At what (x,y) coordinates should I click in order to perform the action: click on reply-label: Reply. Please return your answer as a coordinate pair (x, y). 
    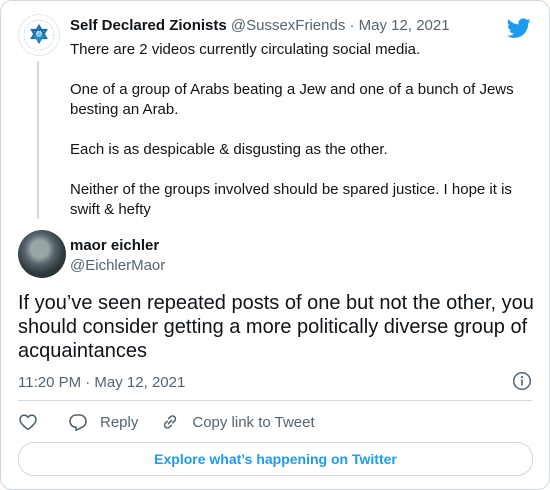
    Looking at the image, I should click on (119, 422).